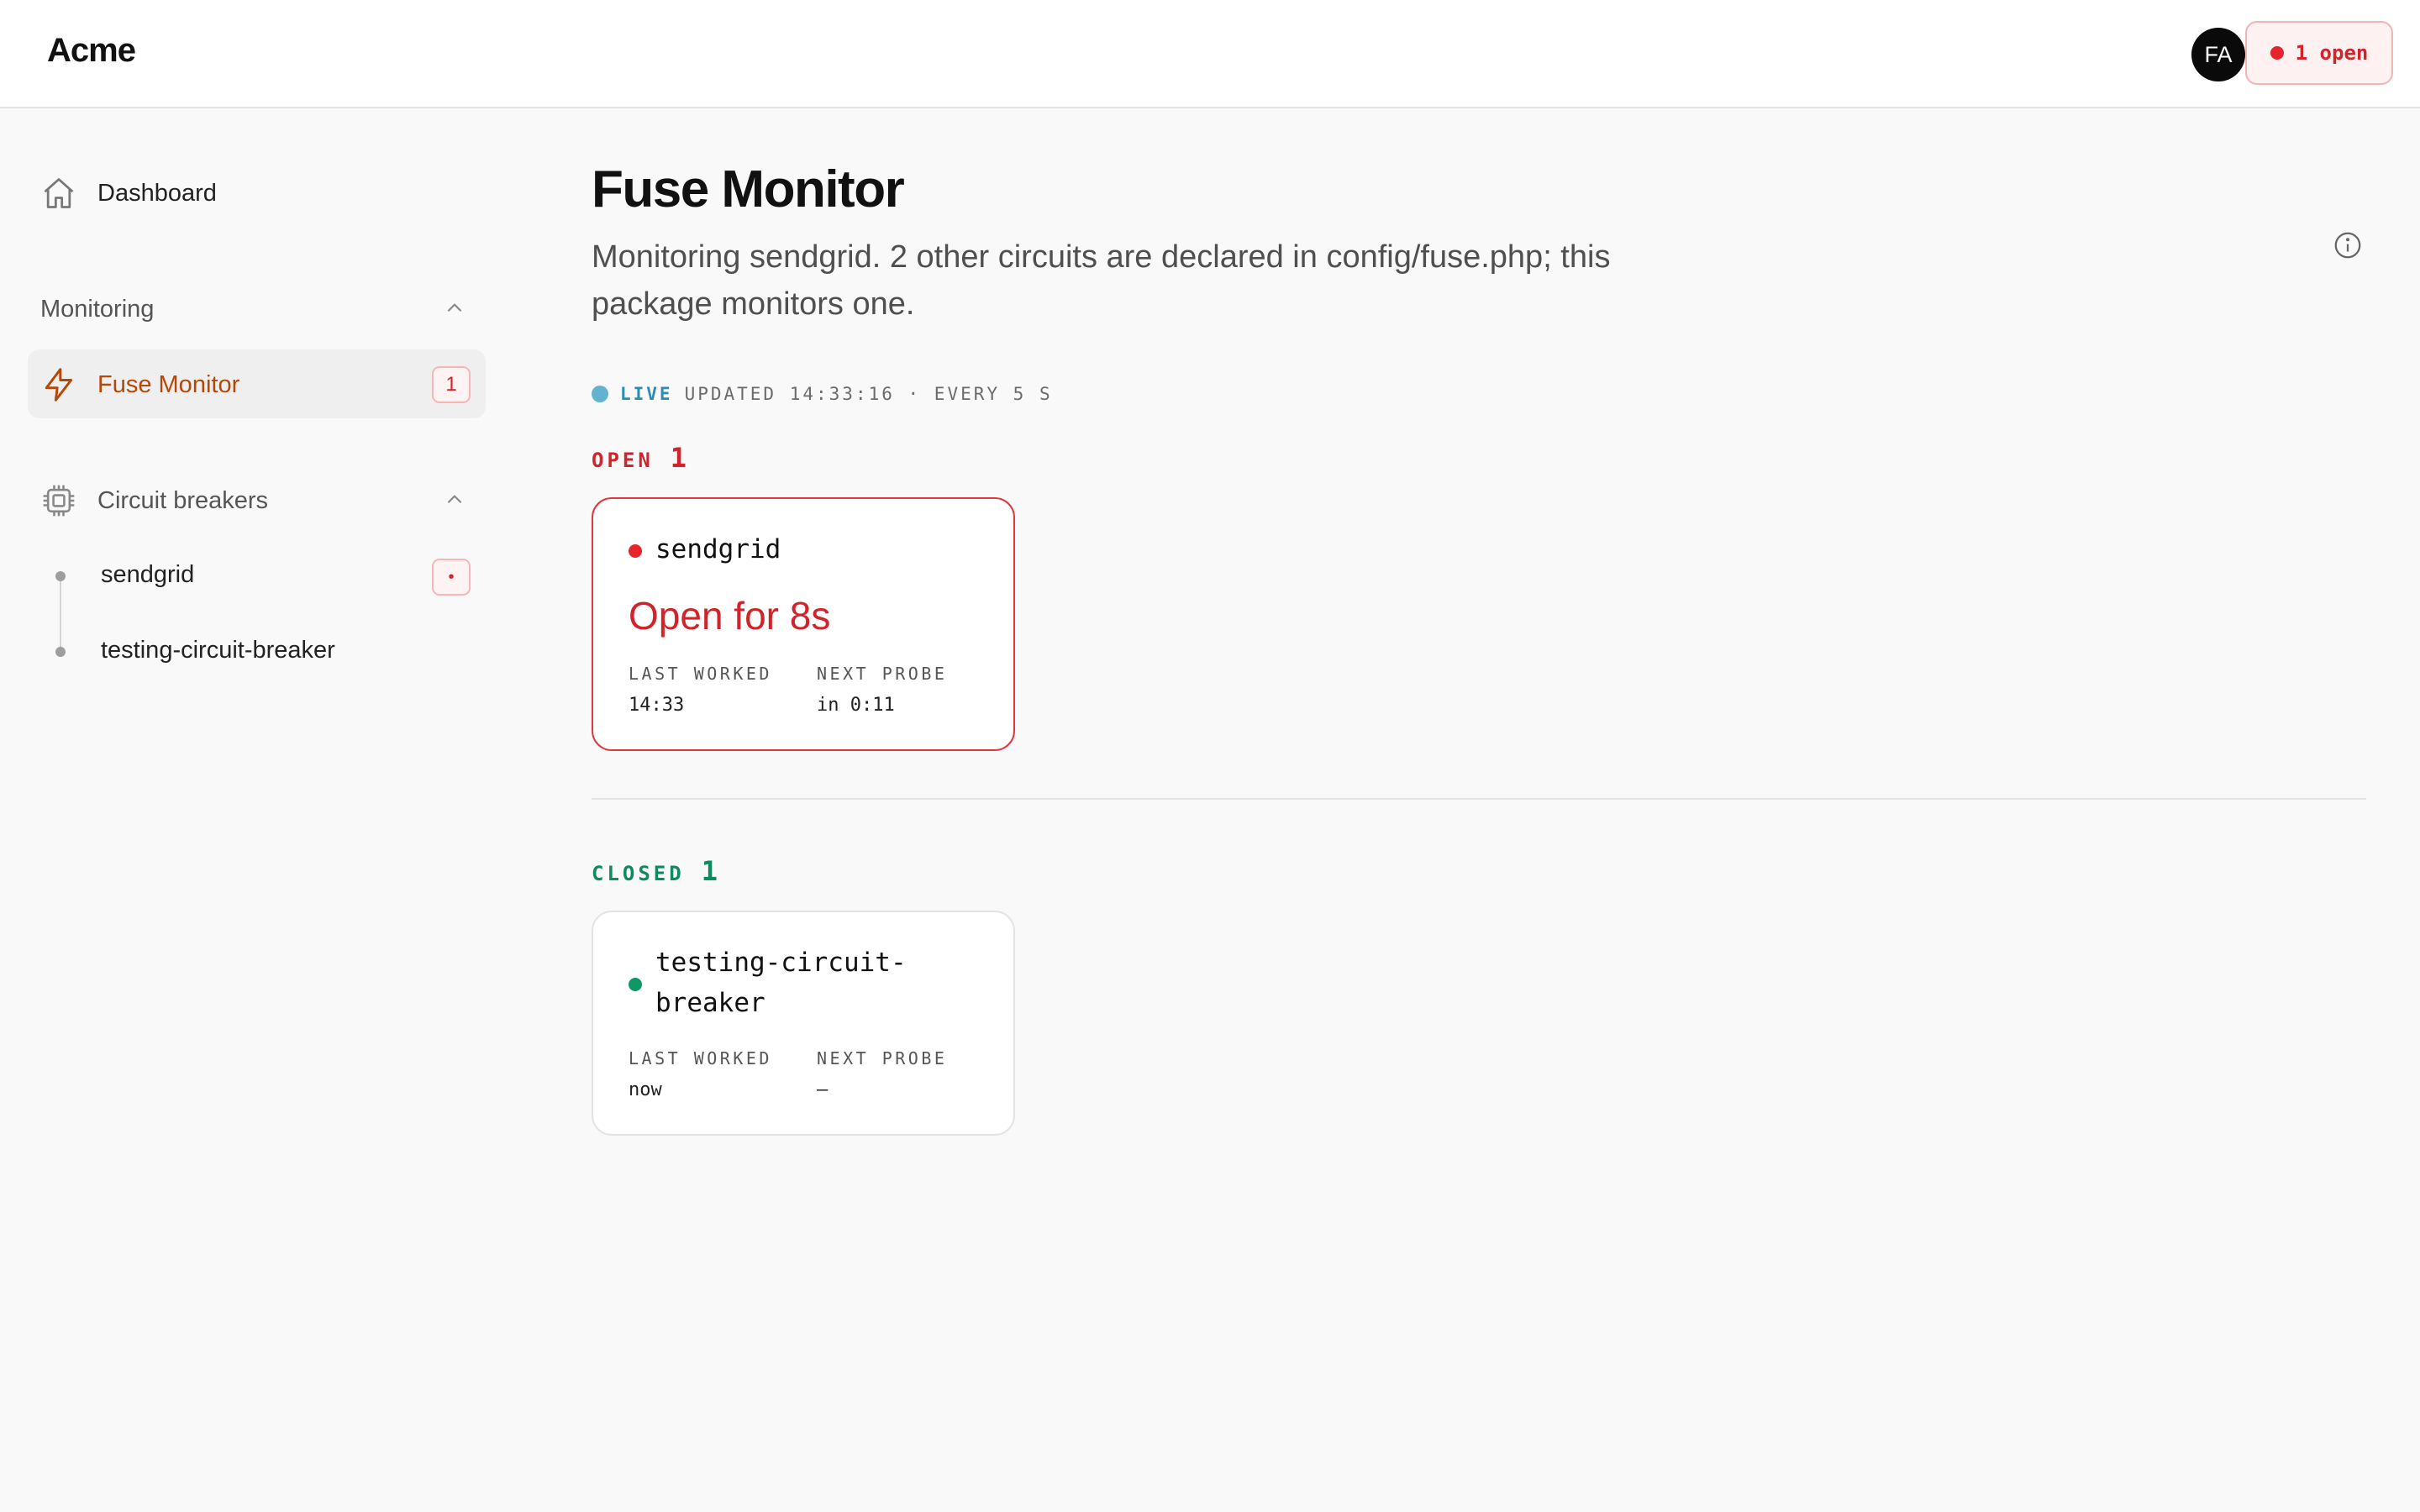 The width and height of the screenshot is (2420, 1512). Describe the element at coordinates (168, 384) in the screenshot. I see `sidebar-item-label: Fuse Monitor` at that location.